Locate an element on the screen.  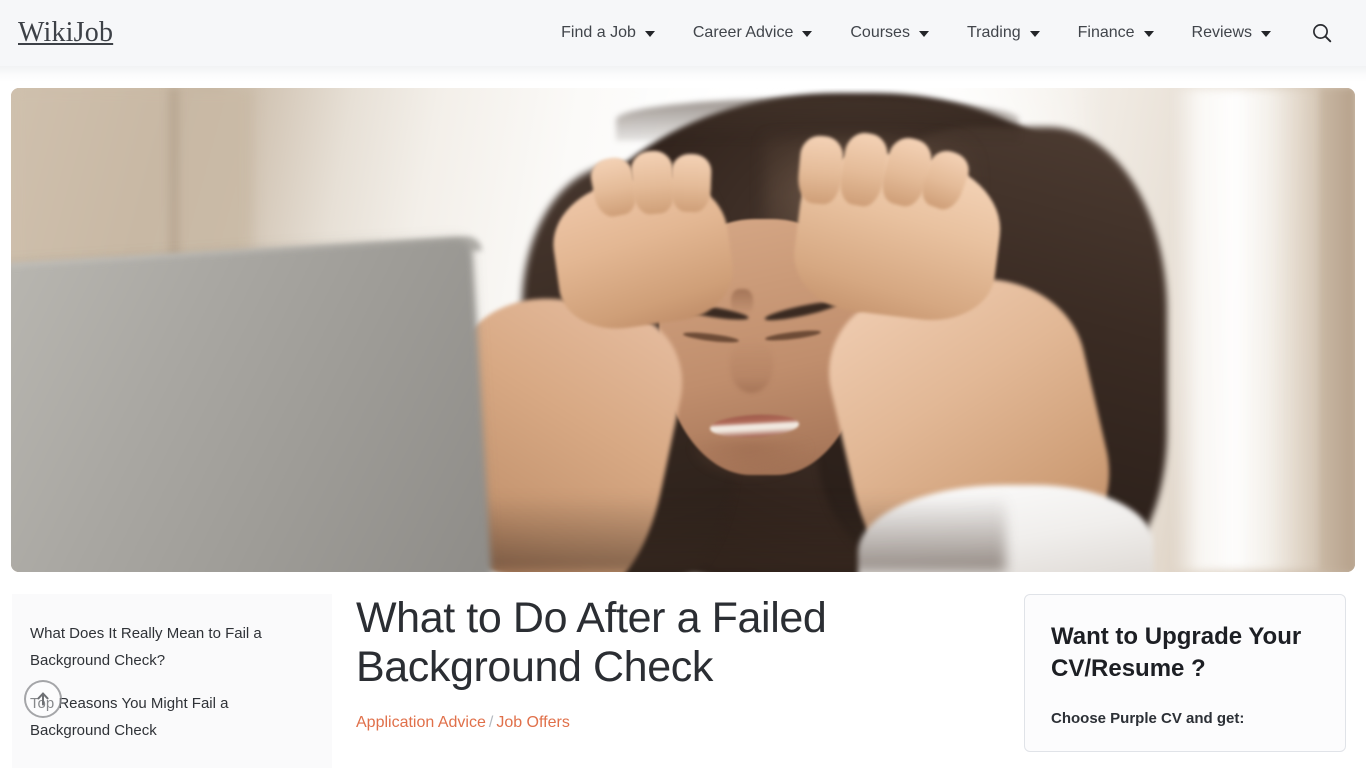
search-icon is located at coordinates (1322, 33).